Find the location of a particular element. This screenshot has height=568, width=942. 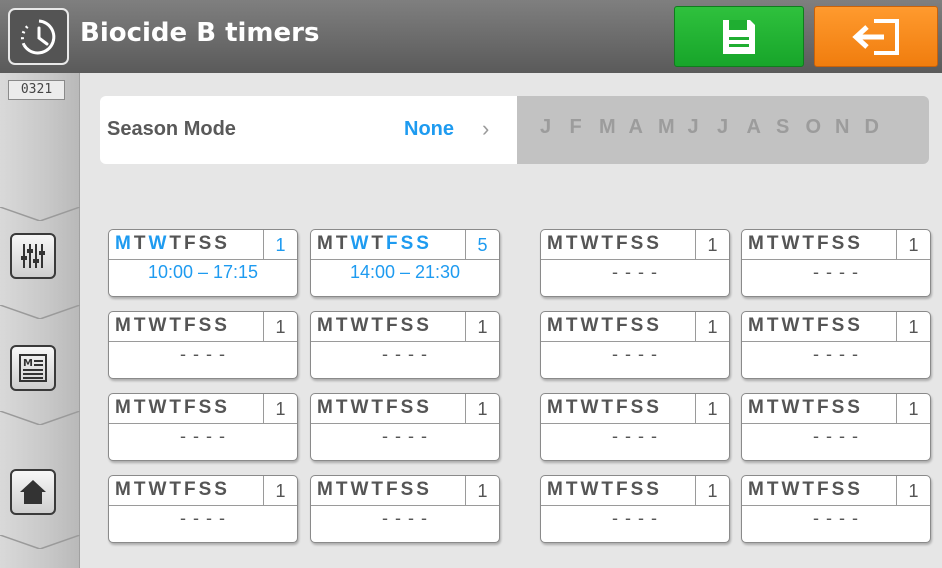

save-button is located at coordinates (739, 36).